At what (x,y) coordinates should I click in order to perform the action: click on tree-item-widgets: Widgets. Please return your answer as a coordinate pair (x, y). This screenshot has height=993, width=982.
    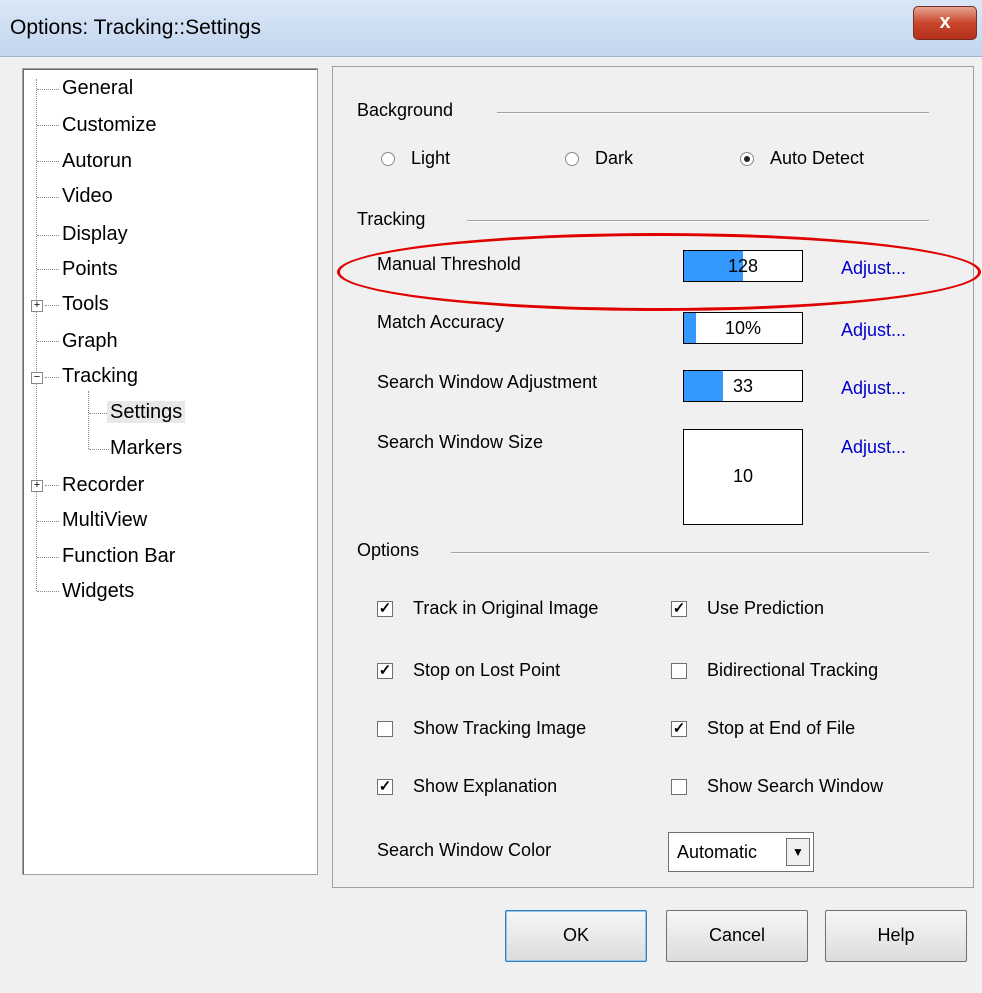
    Looking at the image, I should click on (98, 592).